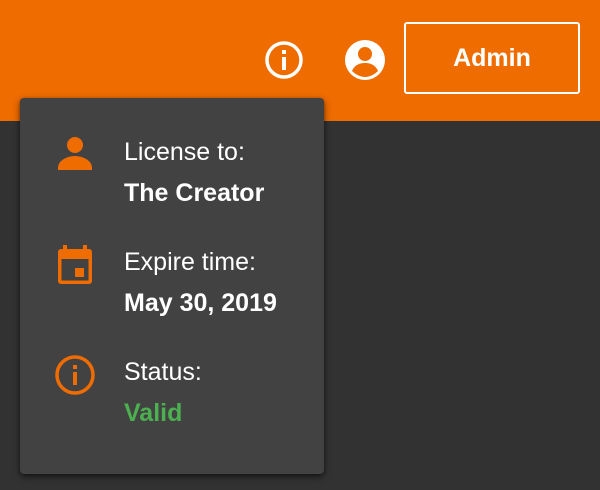 This screenshot has width=600, height=490. What do you see at coordinates (75, 264) in the screenshot?
I see `calendar-icon` at bounding box center [75, 264].